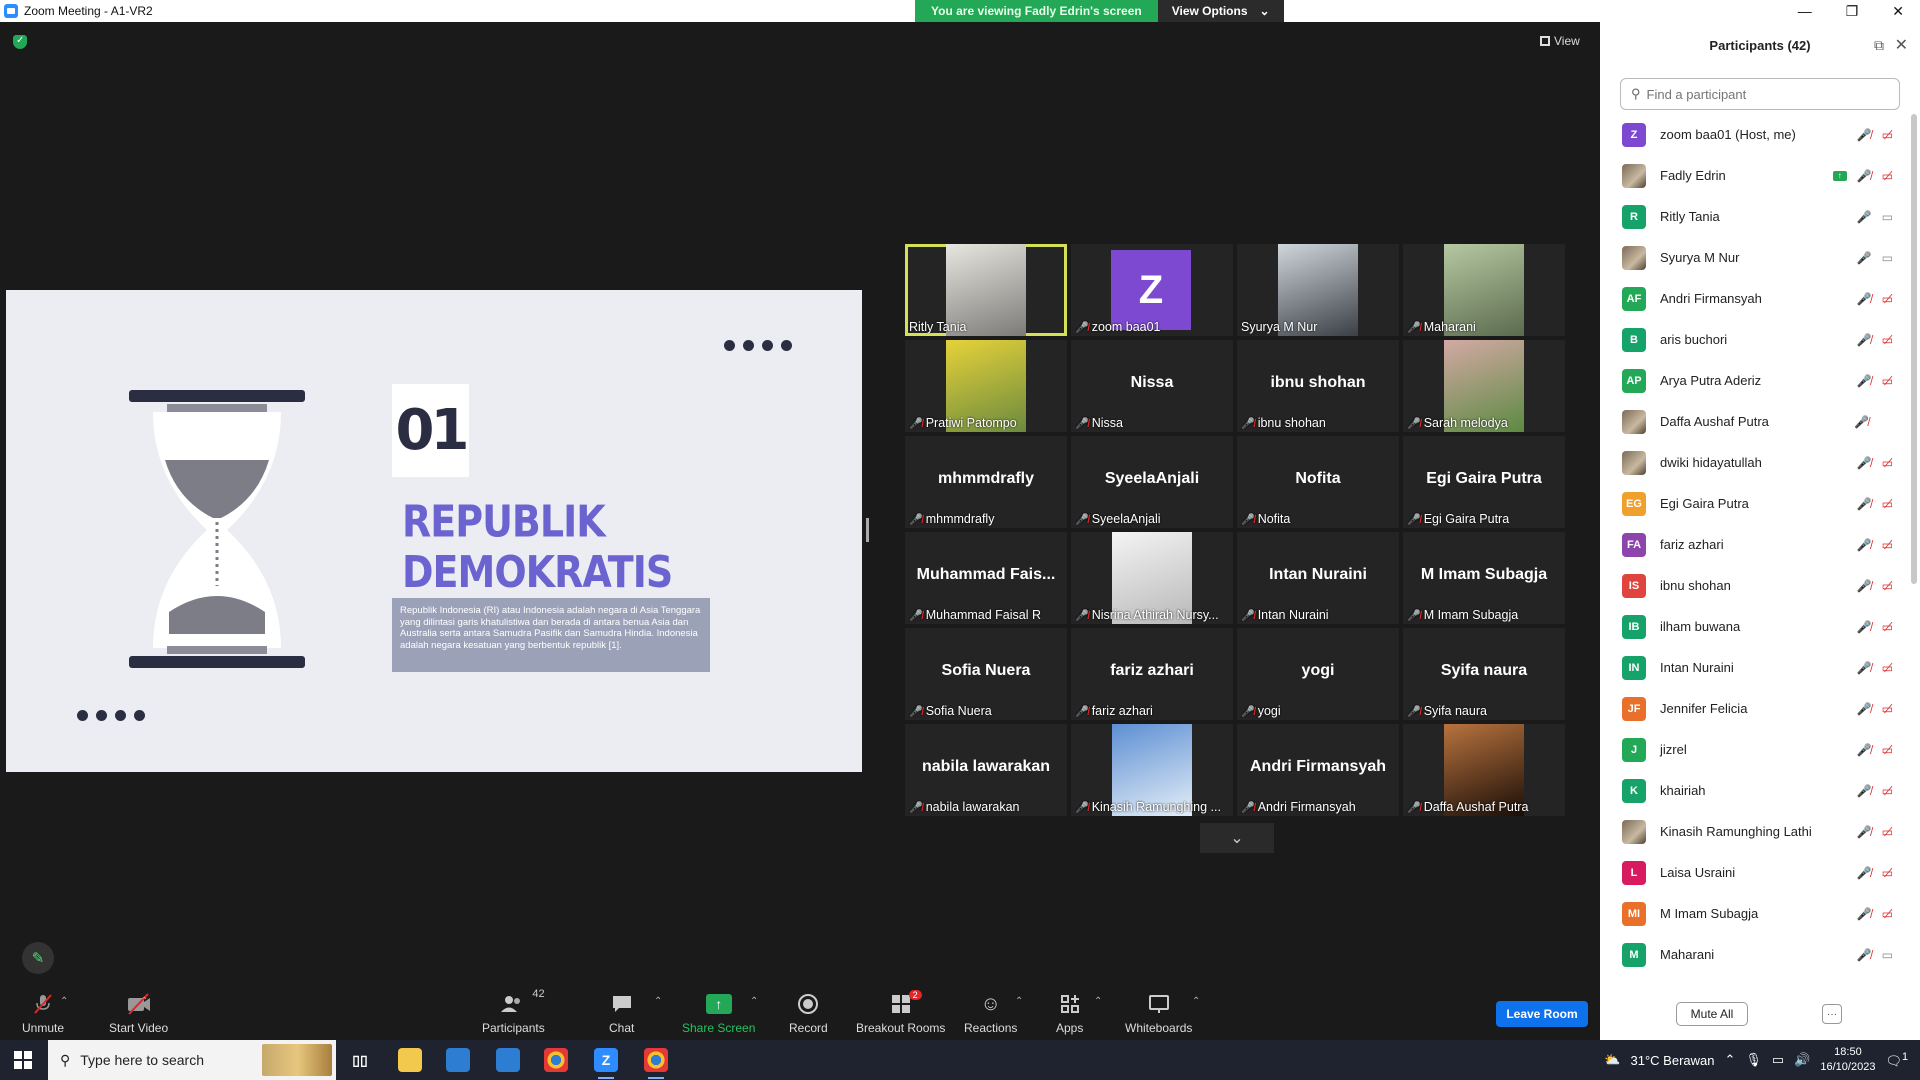 The image size is (1920, 1080). What do you see at coordinates (1752, 380) in the screenshot?
I see `participant-row: AP Arya Putra Aderiz 🎤̸ ▭̸` at bounding box center [1752, 380].